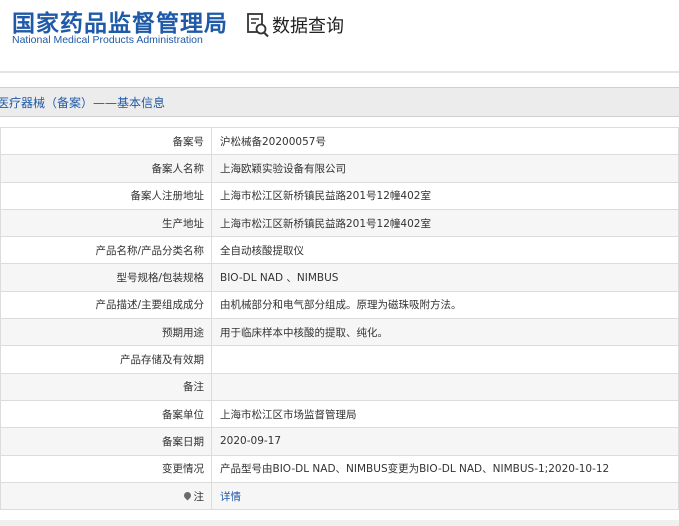 This screenshot has width=679, height=526. I want to click on field-label: 备案人注册地址, so click(106, 195).